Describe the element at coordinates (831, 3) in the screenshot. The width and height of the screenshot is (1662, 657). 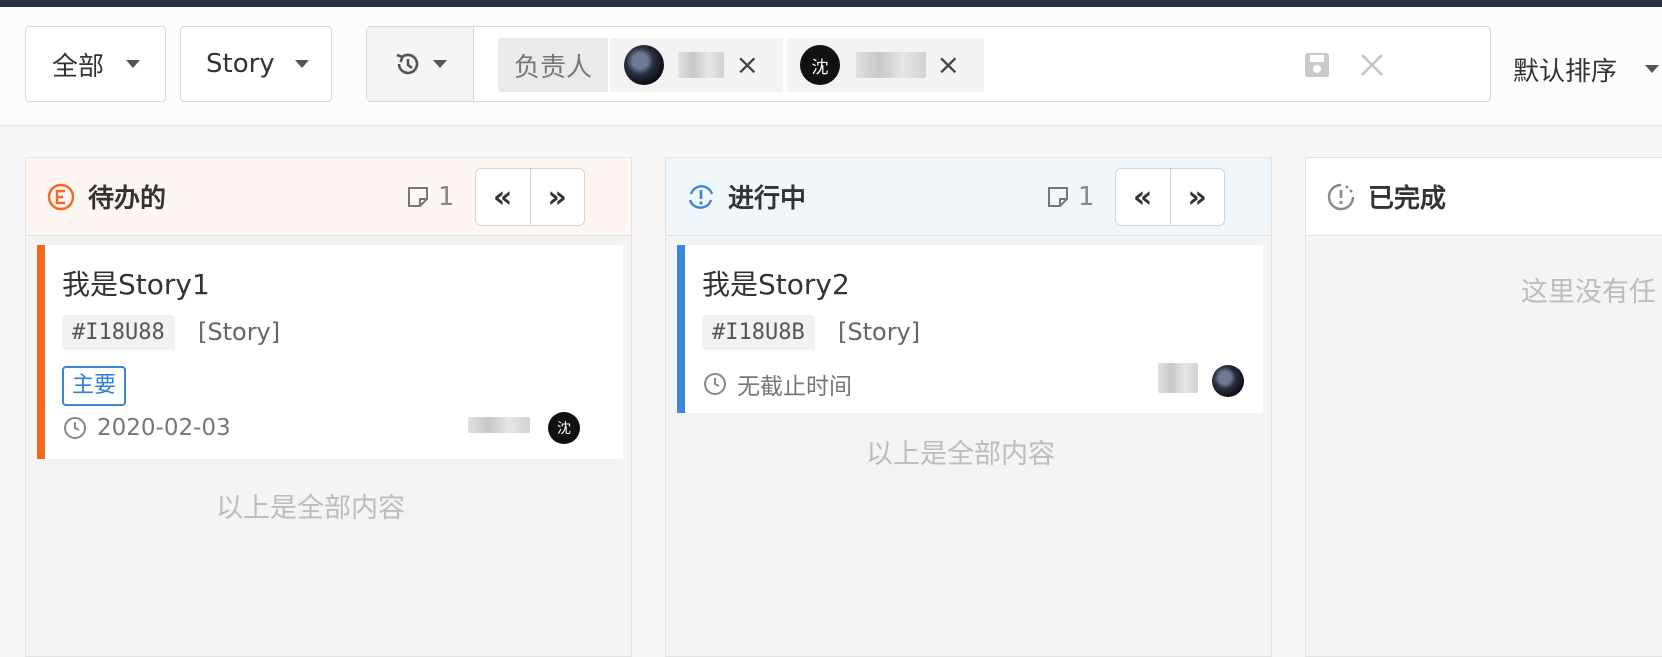
I see `app-top-bar` at that location.